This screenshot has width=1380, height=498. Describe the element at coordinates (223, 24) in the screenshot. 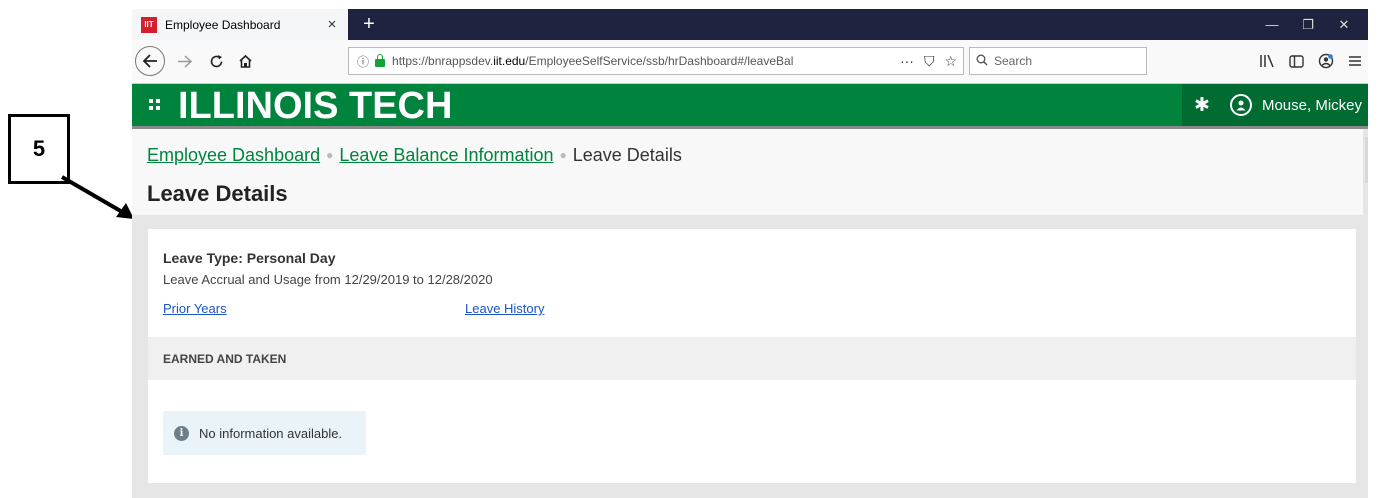

I see `tab-title: Employee Dashboard` at that location.